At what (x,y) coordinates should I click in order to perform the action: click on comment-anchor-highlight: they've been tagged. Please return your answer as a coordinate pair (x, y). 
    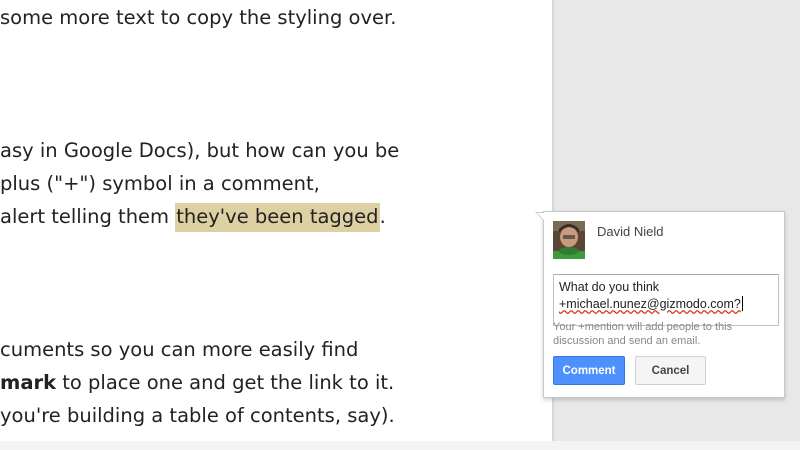
    Looking at the image, I should click on (277, 217).